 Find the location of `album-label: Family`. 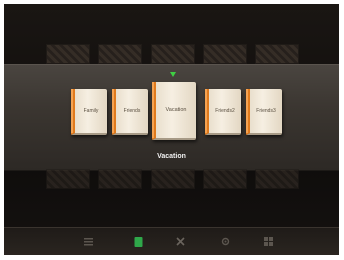

album-label: Family is located at coordinates (91, 111).